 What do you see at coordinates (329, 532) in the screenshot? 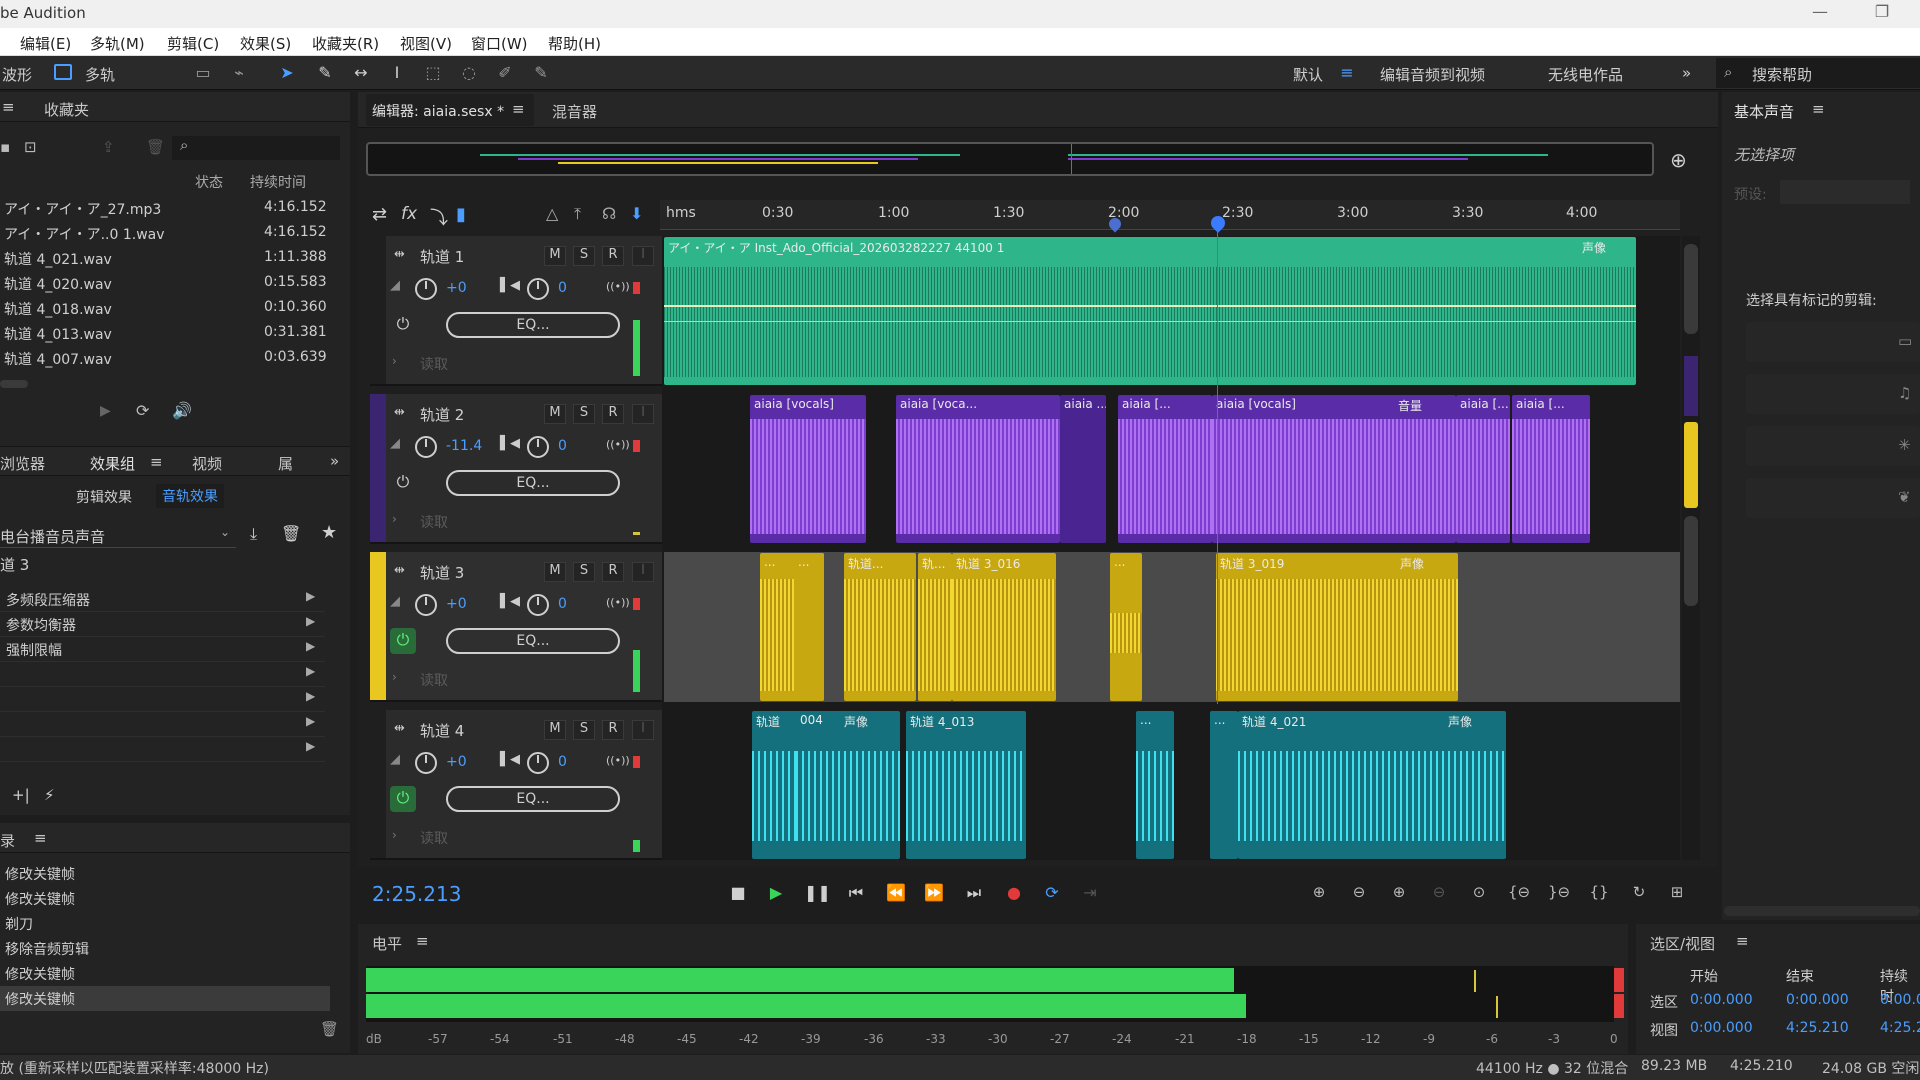
I see `favorite-star-icon: ★` at bounding box center [329, 532].